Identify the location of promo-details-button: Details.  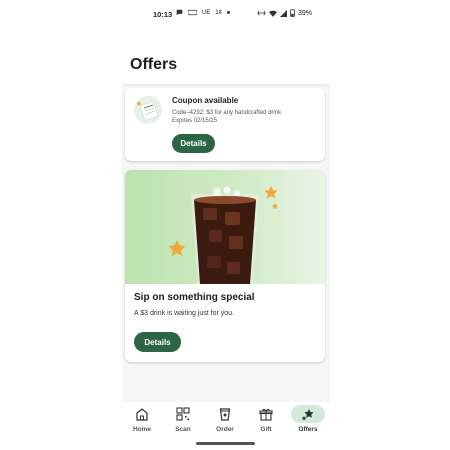
(157, 342).